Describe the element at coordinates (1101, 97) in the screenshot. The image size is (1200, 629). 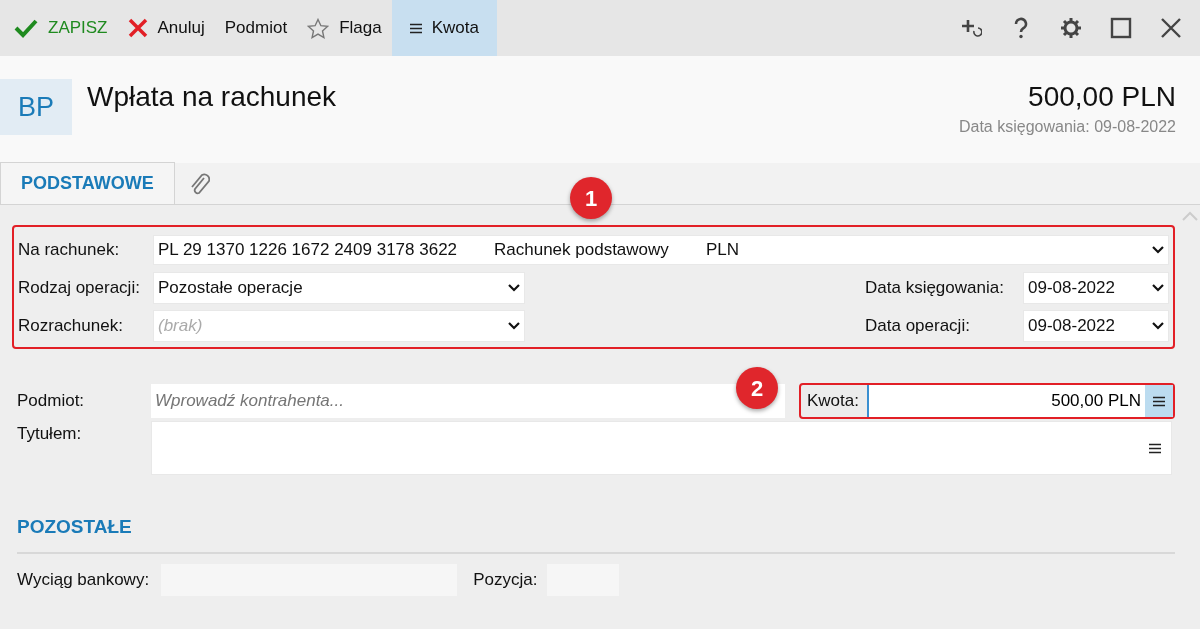
I see `total-amount: 500,00 PLN` at that location.